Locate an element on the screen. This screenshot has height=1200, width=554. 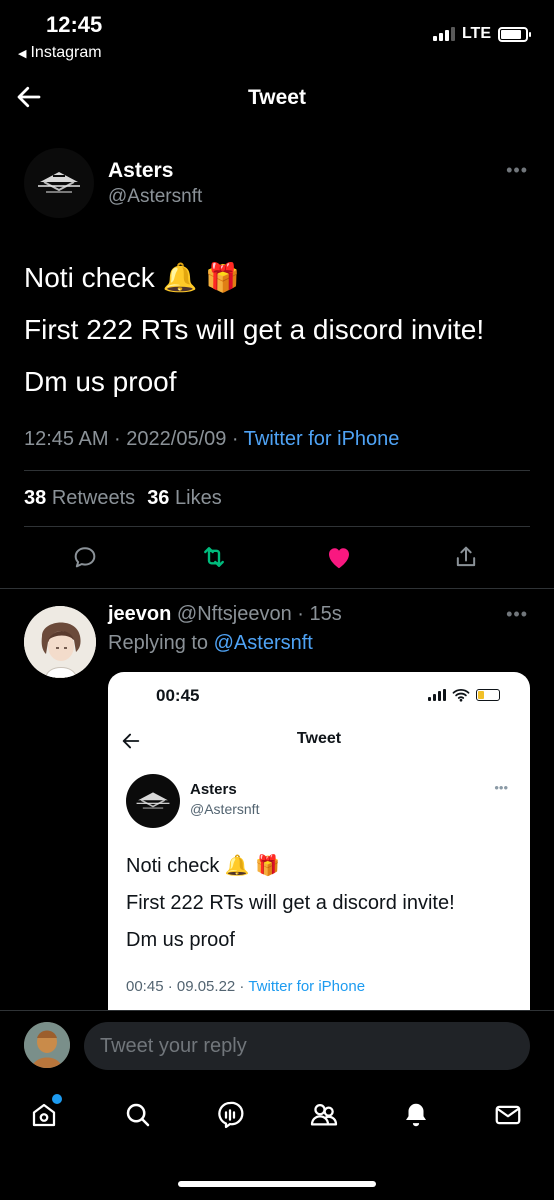
retweet-button is located at coordinates (214, 557).